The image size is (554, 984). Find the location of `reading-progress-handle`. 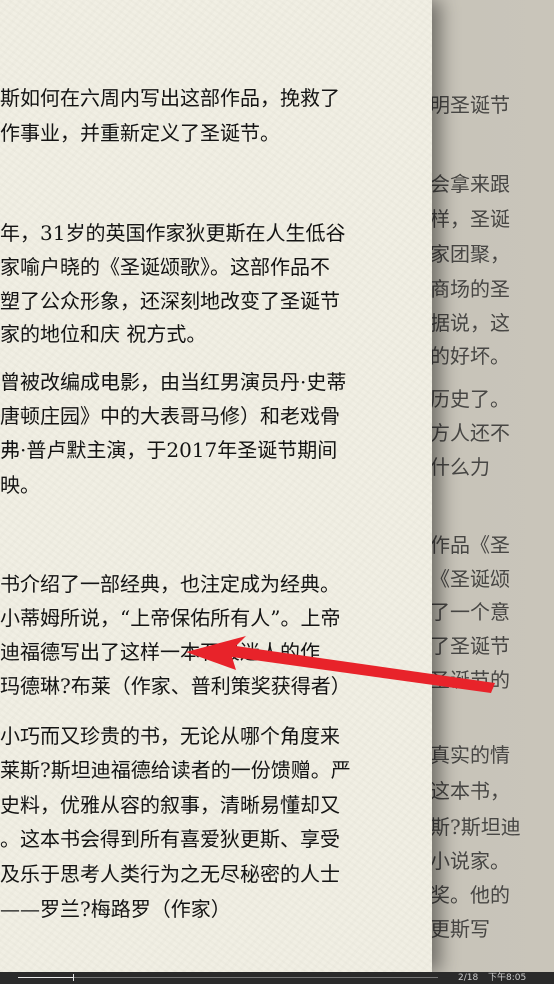

reading-progress-handle is located at coordinates (73, 977).